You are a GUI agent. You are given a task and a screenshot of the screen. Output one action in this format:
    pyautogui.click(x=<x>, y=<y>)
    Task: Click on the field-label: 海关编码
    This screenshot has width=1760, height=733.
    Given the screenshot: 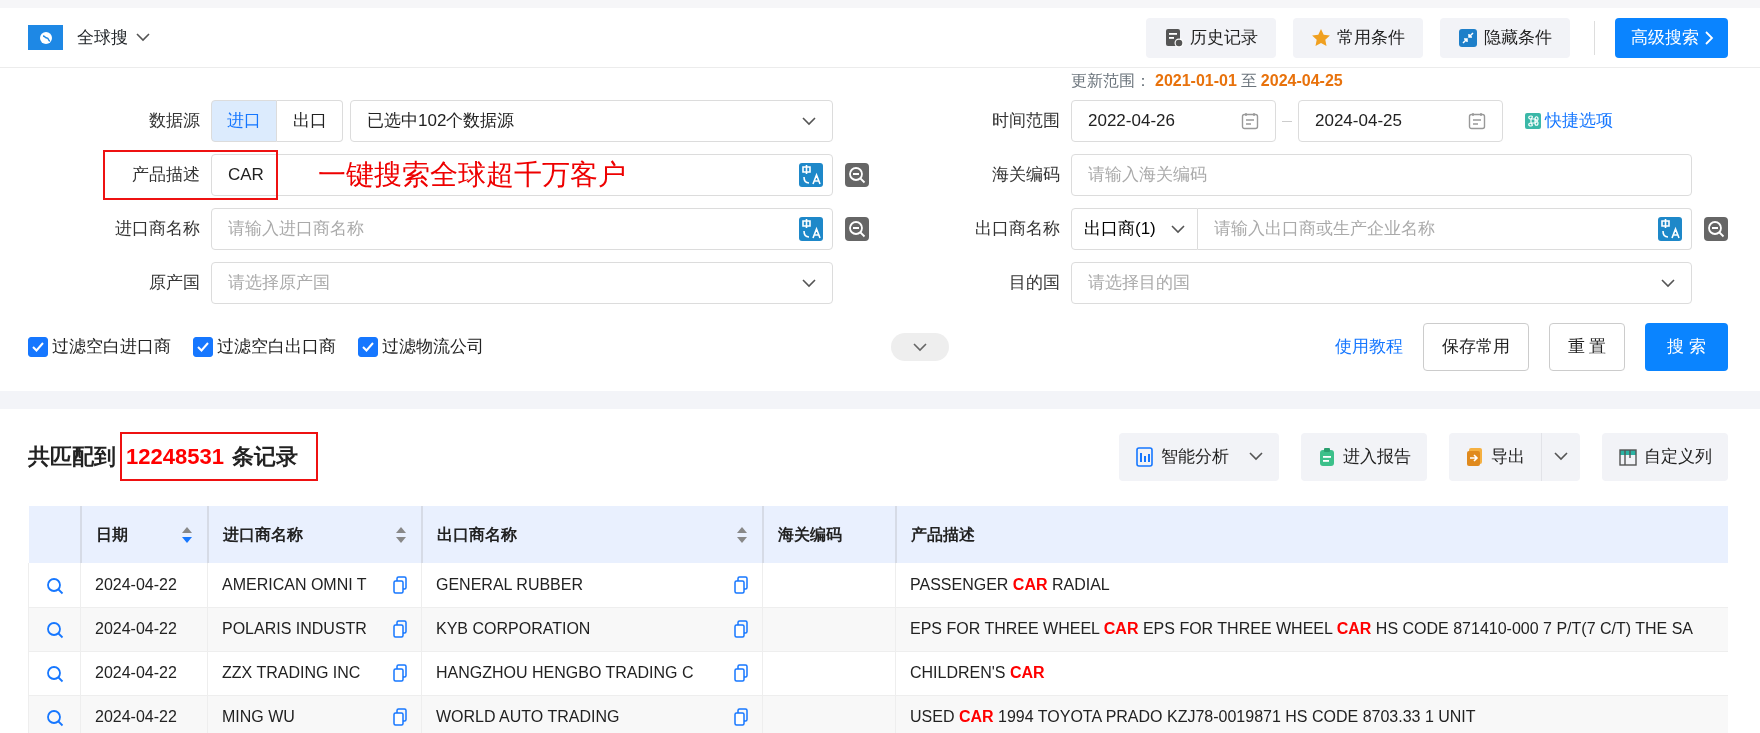 What is the action you would take?
    pyautogui.click(x=1026, y=175)
    